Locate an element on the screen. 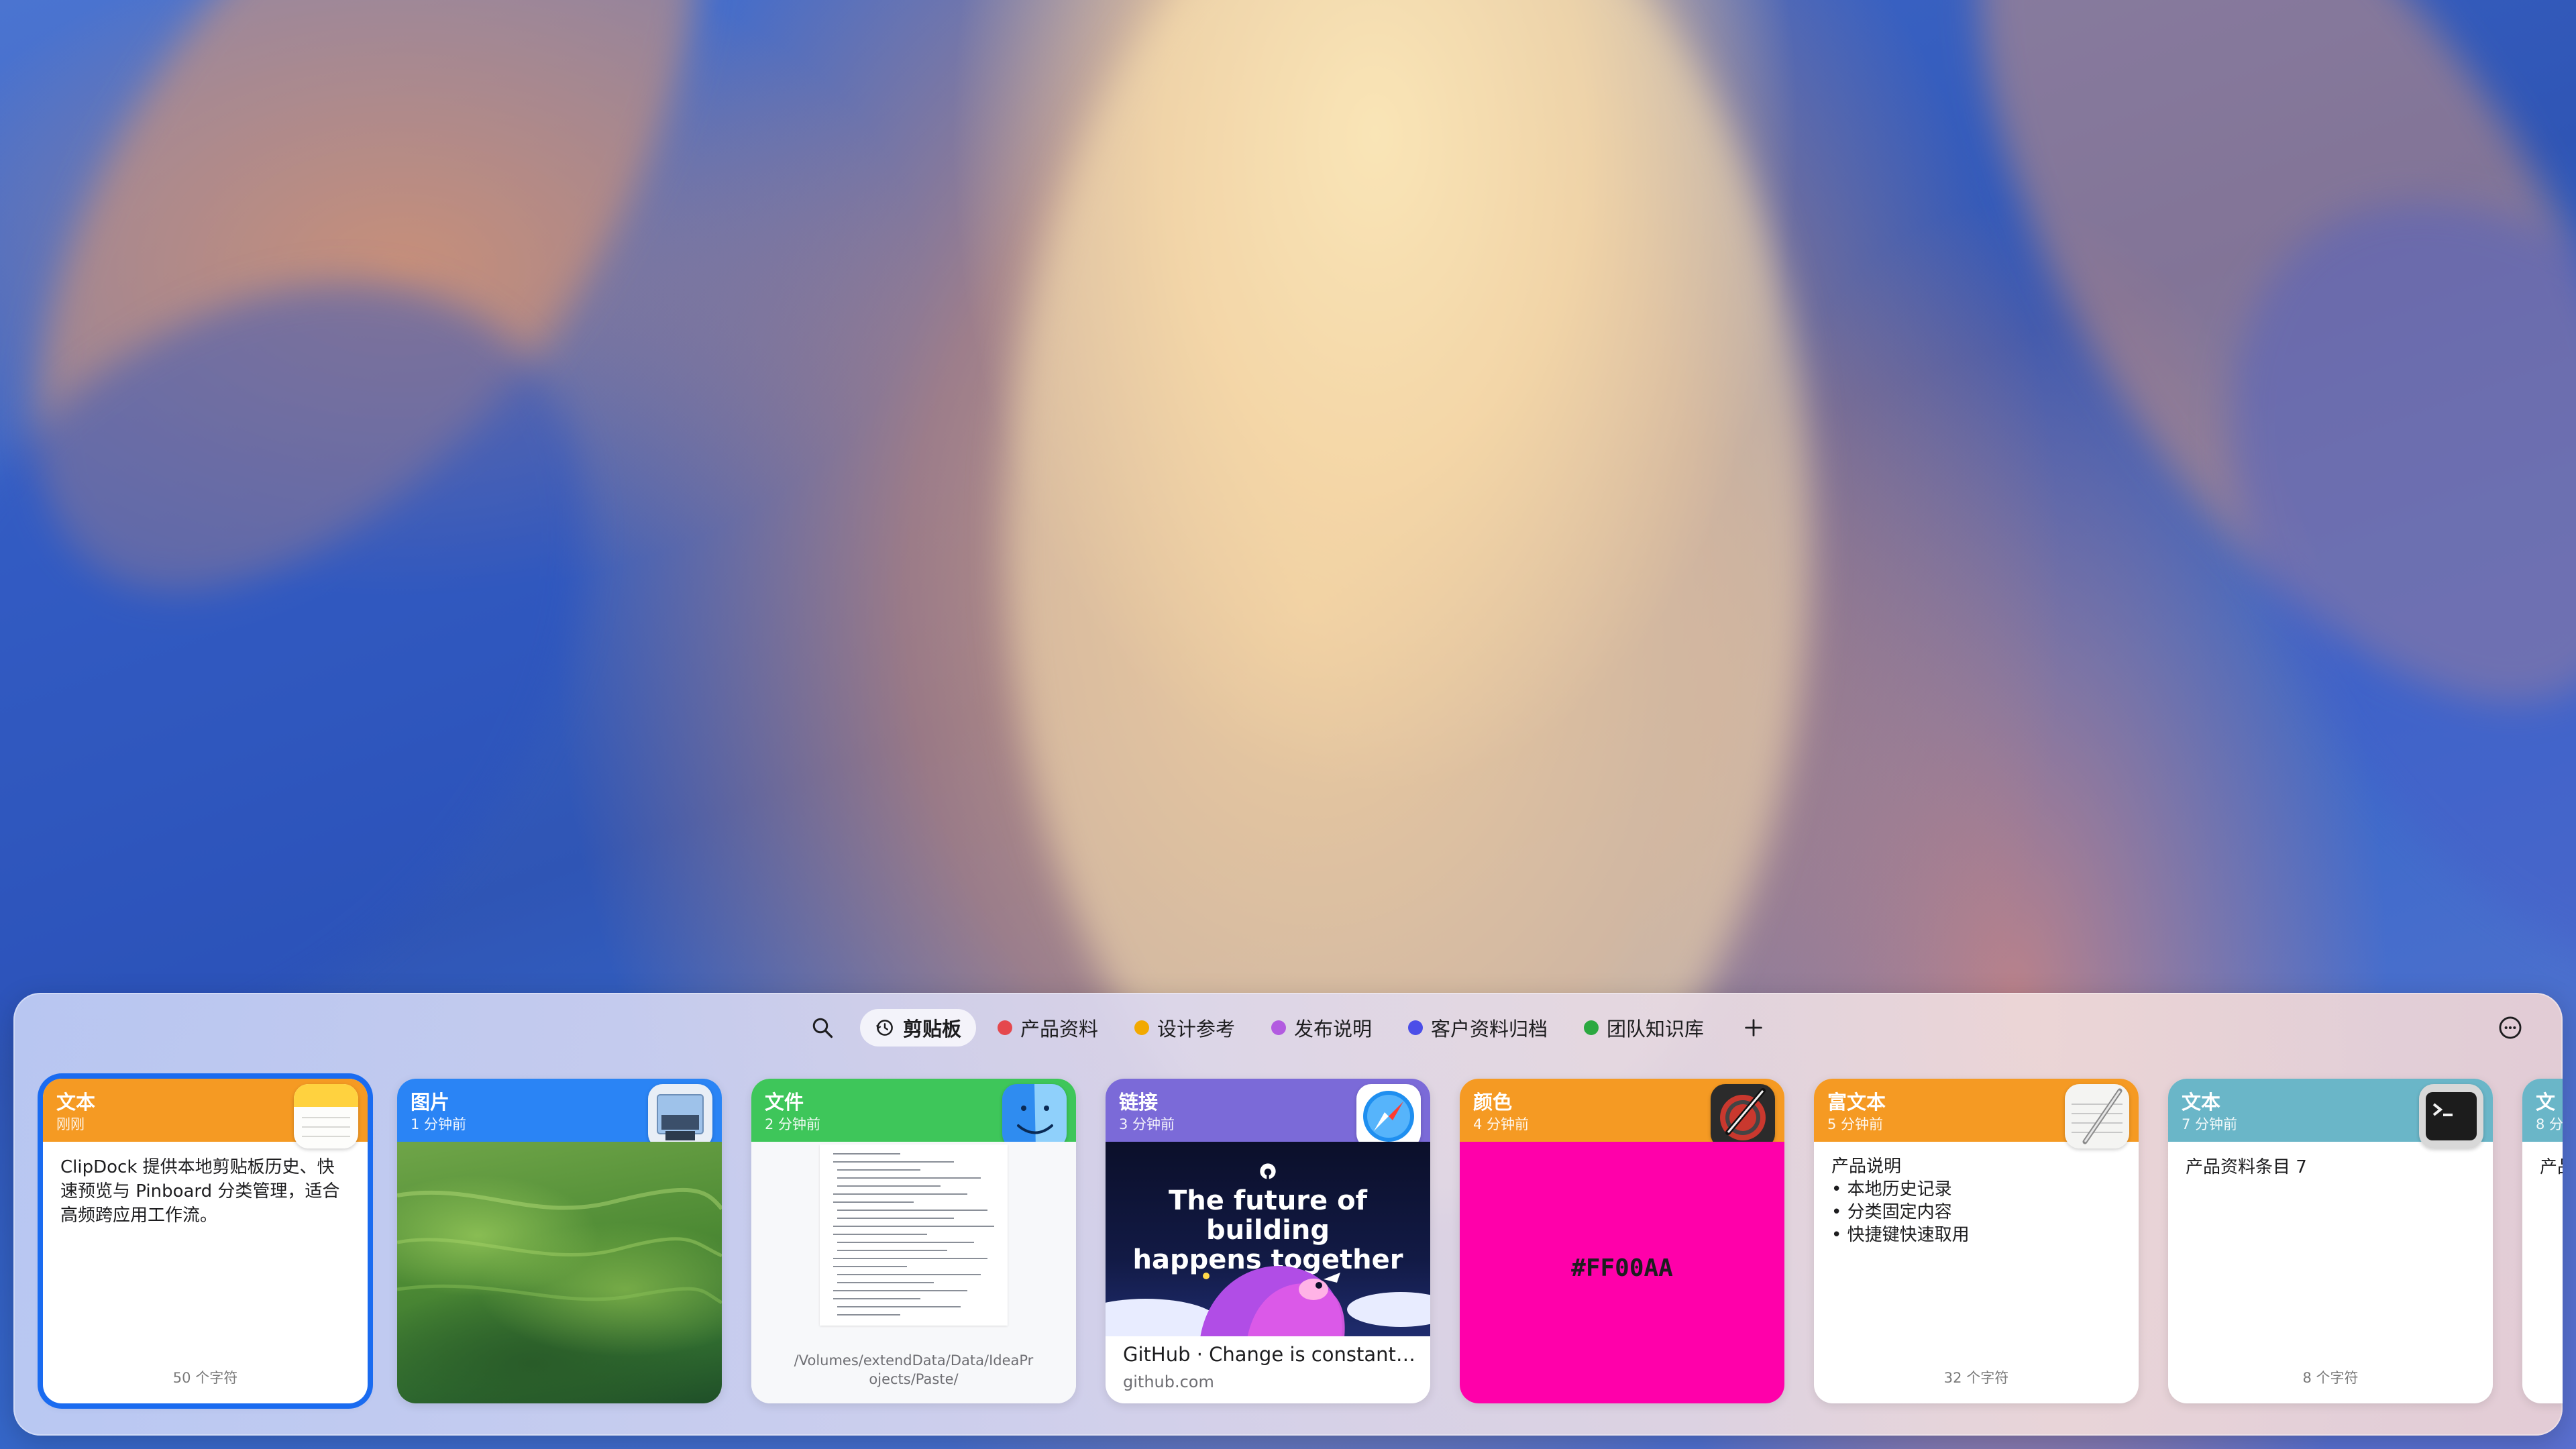 The height and width of the screenshot is (1449, 2576). card-time: 4 分钟前 is located at coordinates (1501, 1124).